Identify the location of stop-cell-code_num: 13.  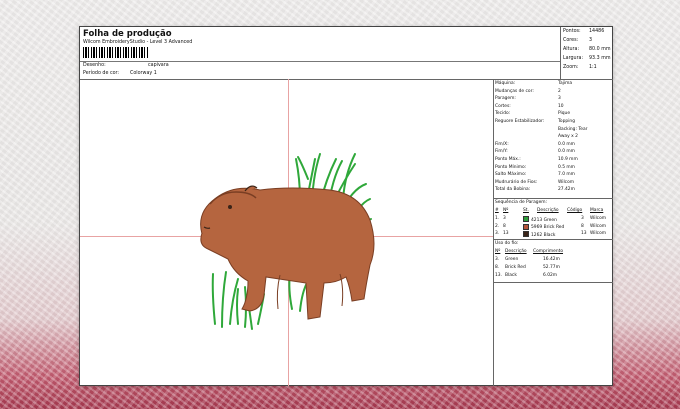
(506, 233).